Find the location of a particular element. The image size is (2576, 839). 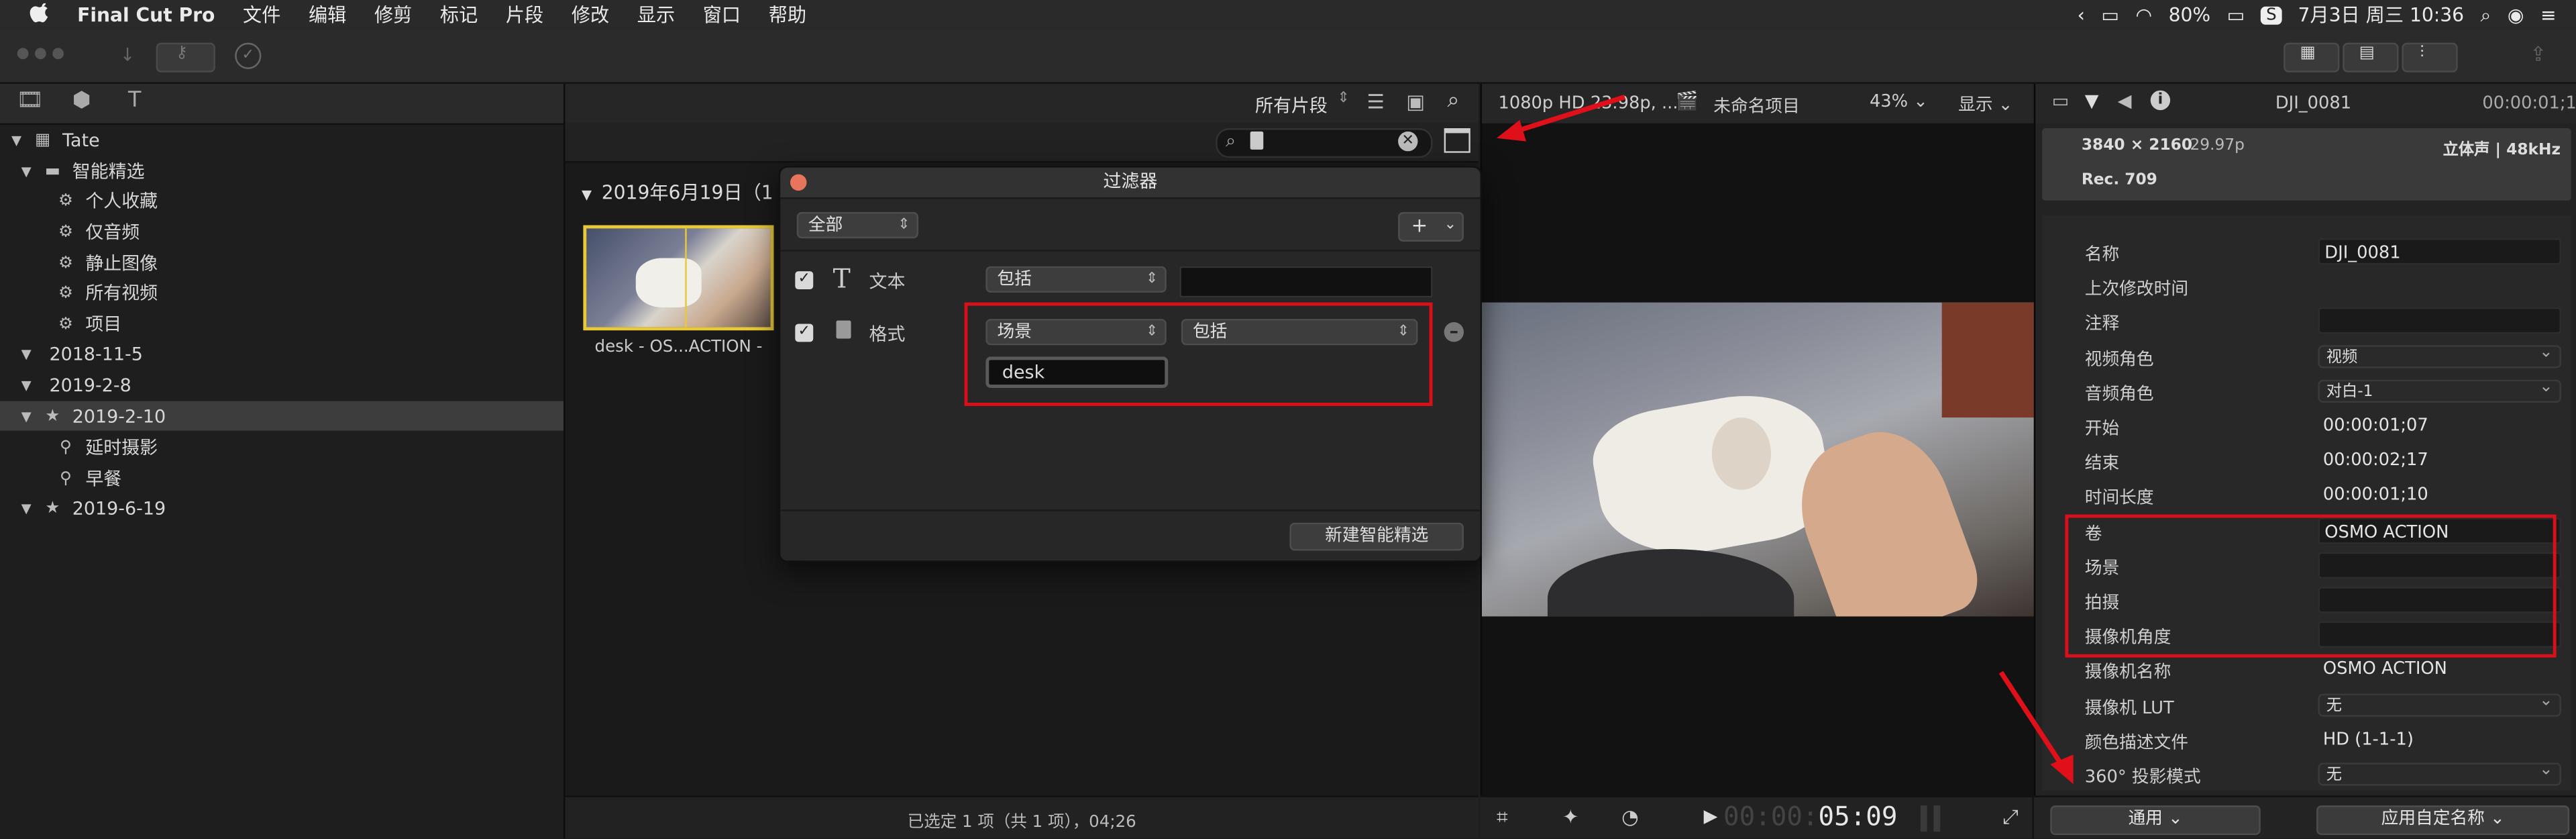

text-operator-popup: 包括 is located at coordinates (1076, 279).